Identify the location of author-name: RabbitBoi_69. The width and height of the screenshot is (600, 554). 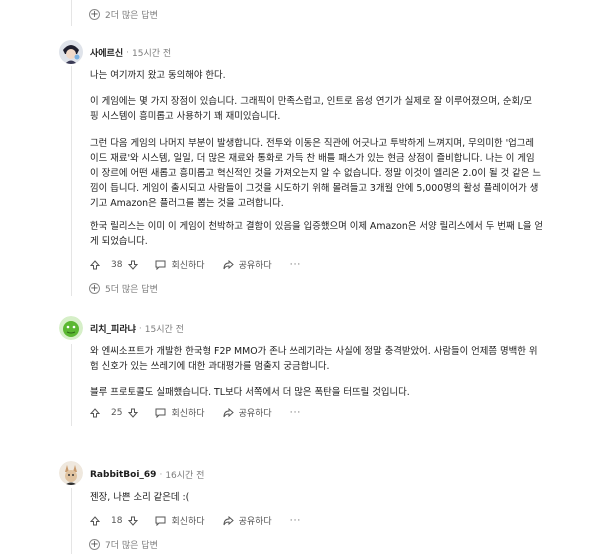
(123, 475).